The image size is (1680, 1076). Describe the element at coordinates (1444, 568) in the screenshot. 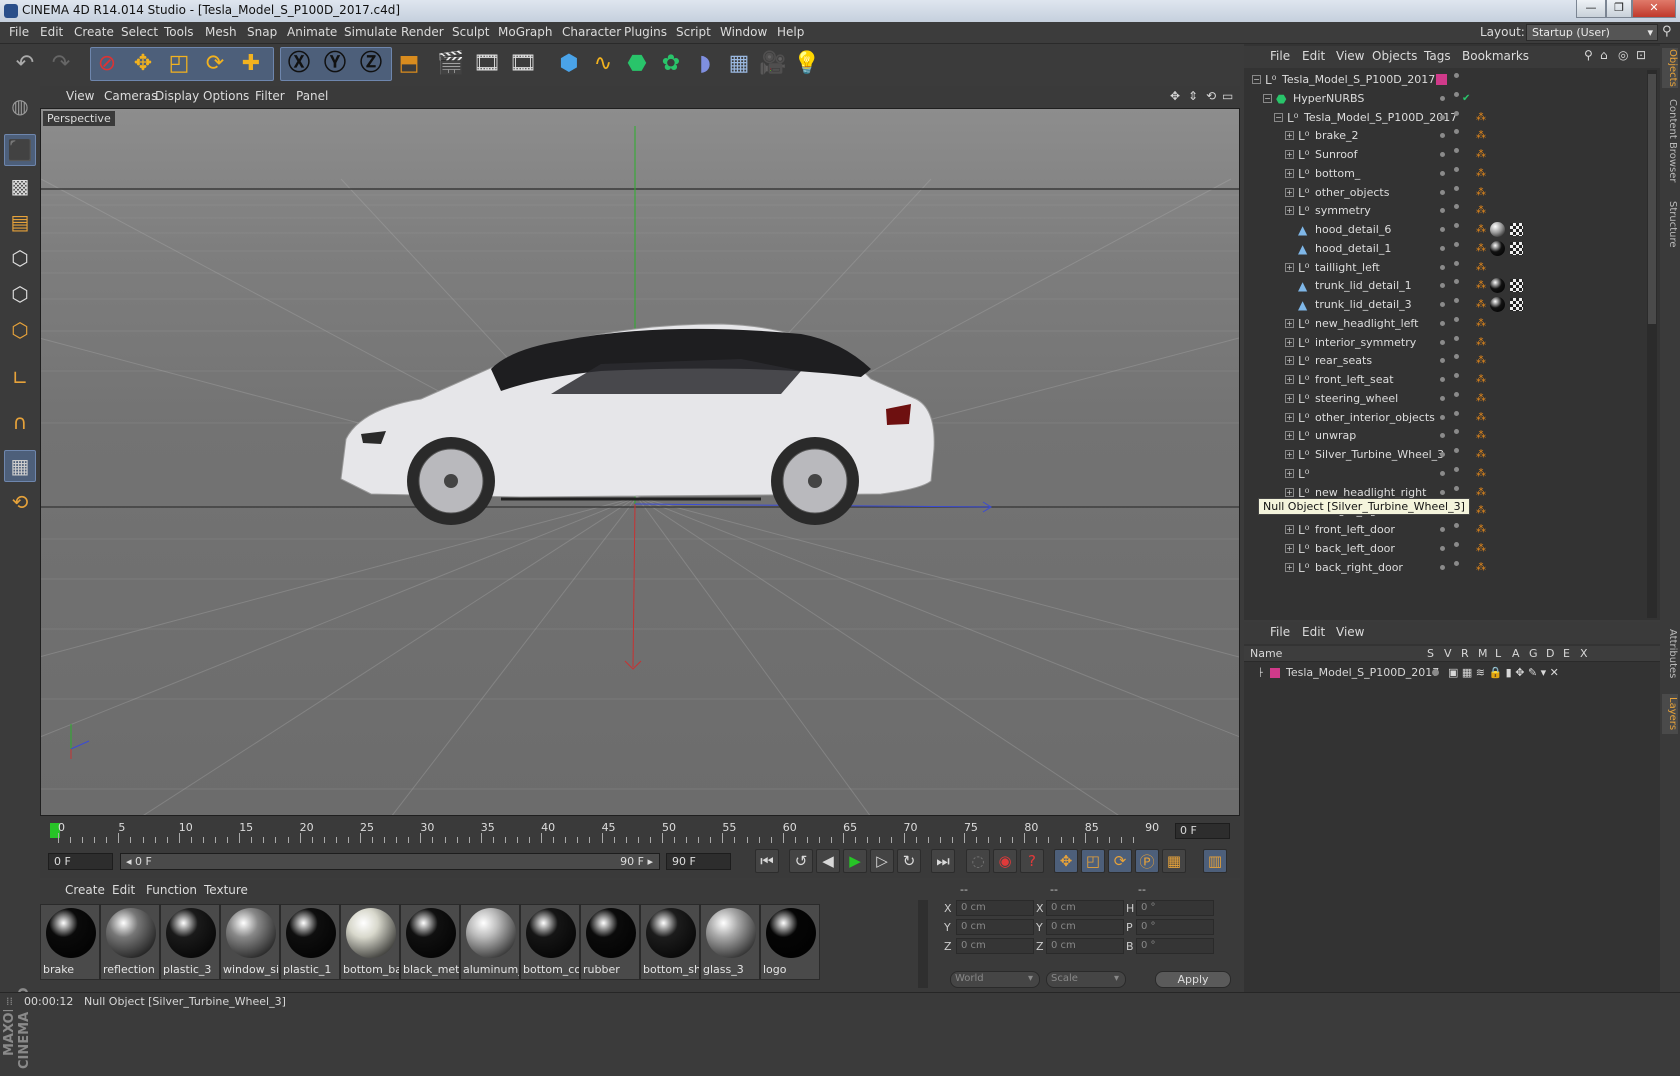

I see `object-row: + L⁰ back_right_door ⁂` at that location.